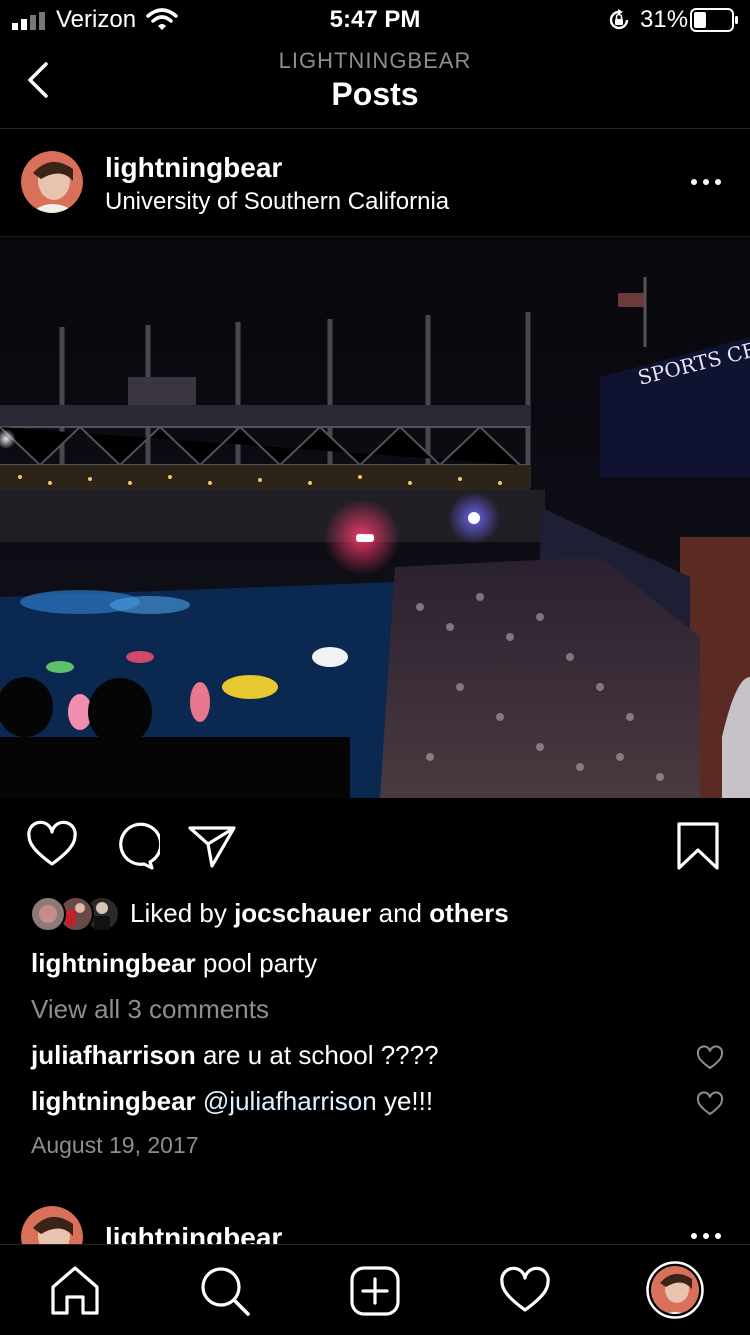 This screenshot has height=1335, width=750. I want to click on status-bar: Verizon 5:47 PM 31%, so click(375, 20).